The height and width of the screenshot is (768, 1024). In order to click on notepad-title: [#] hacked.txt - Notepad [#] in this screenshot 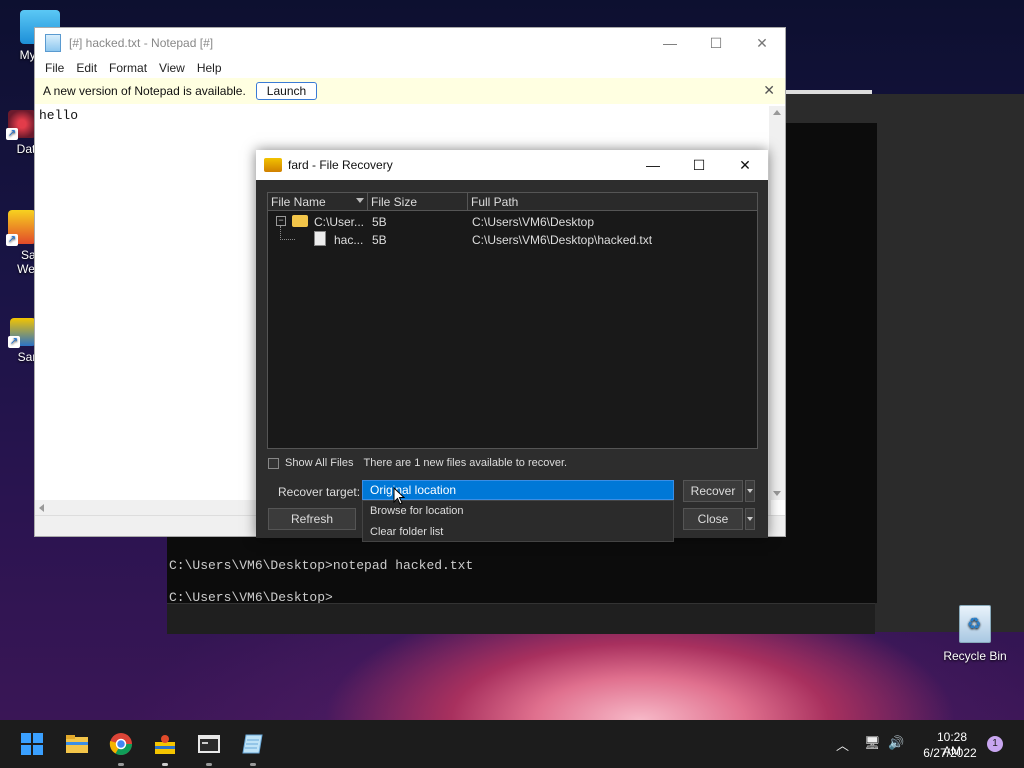, I will do `click(141, 43)`.